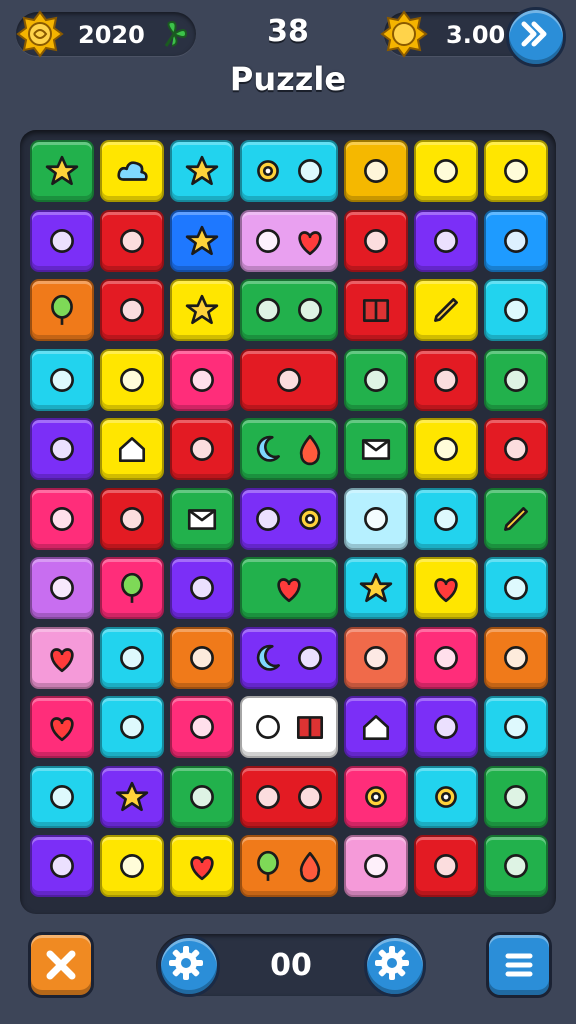 The image size is (576, 1024). Describe the element at coordinates (267, 727) in the screenshot. I see `tile-icon` at that location.